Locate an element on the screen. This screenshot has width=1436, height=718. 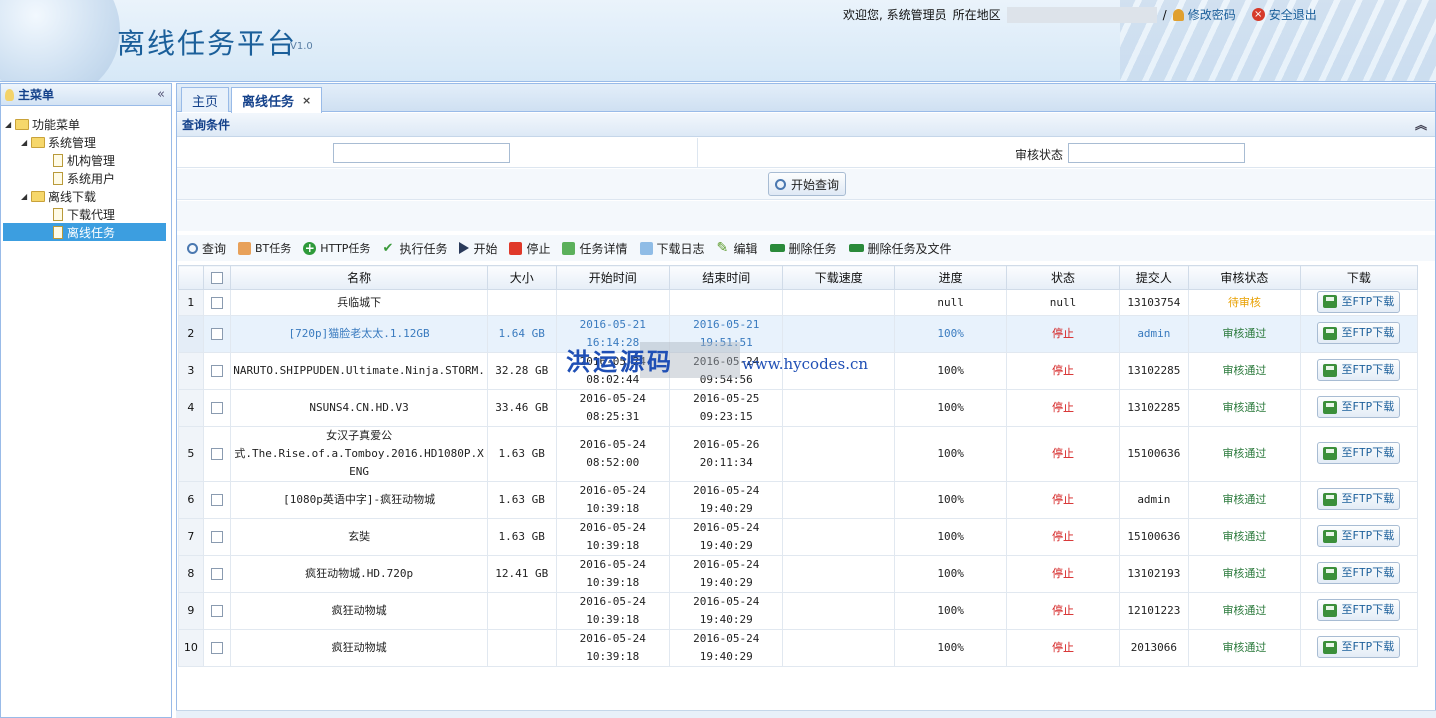
cell-submitter-text: 13102285 is located at coordinates (1154, 370).